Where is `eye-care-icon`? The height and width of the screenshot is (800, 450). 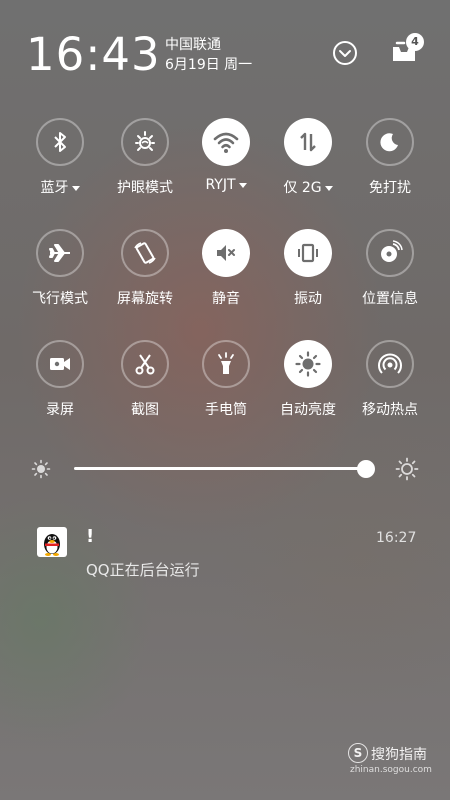
eye-care-icon is located at coordinates (145, 142).